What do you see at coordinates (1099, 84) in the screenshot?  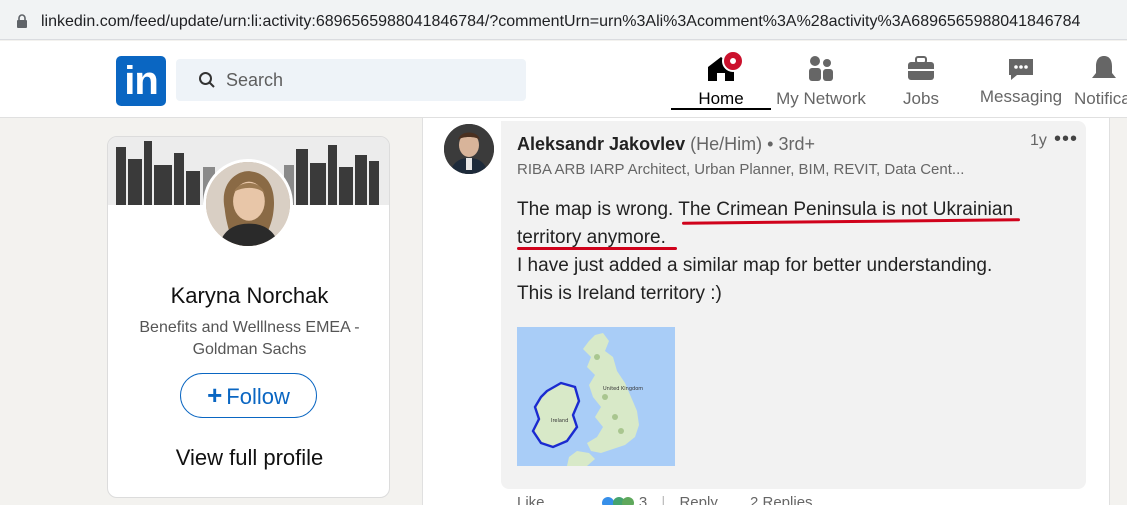 I see `nav-notifications: Notifica` at bounding box center [1099, 84].